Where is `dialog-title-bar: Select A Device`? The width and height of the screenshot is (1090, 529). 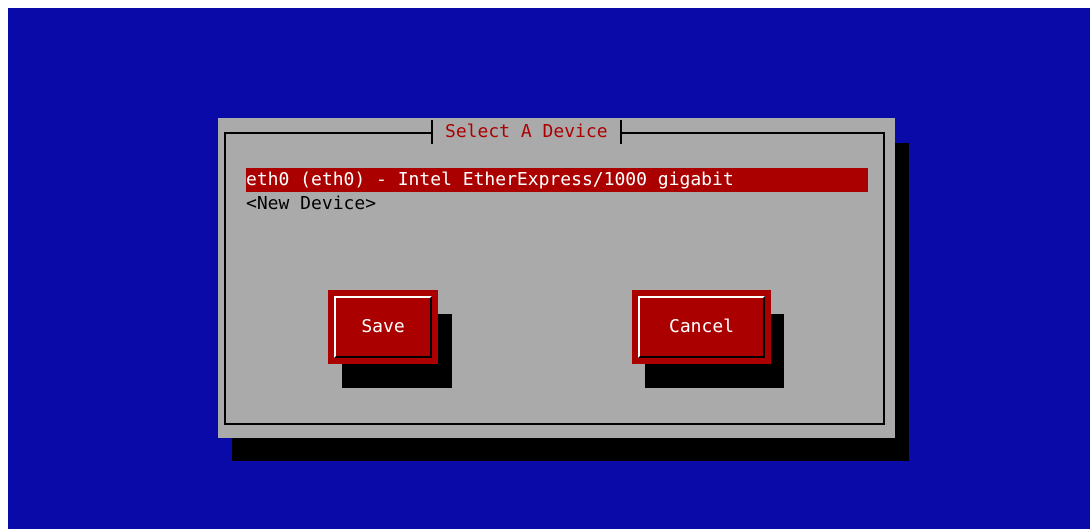
dialog-title-bar: Select A Device is located at coordinates (526, 132).